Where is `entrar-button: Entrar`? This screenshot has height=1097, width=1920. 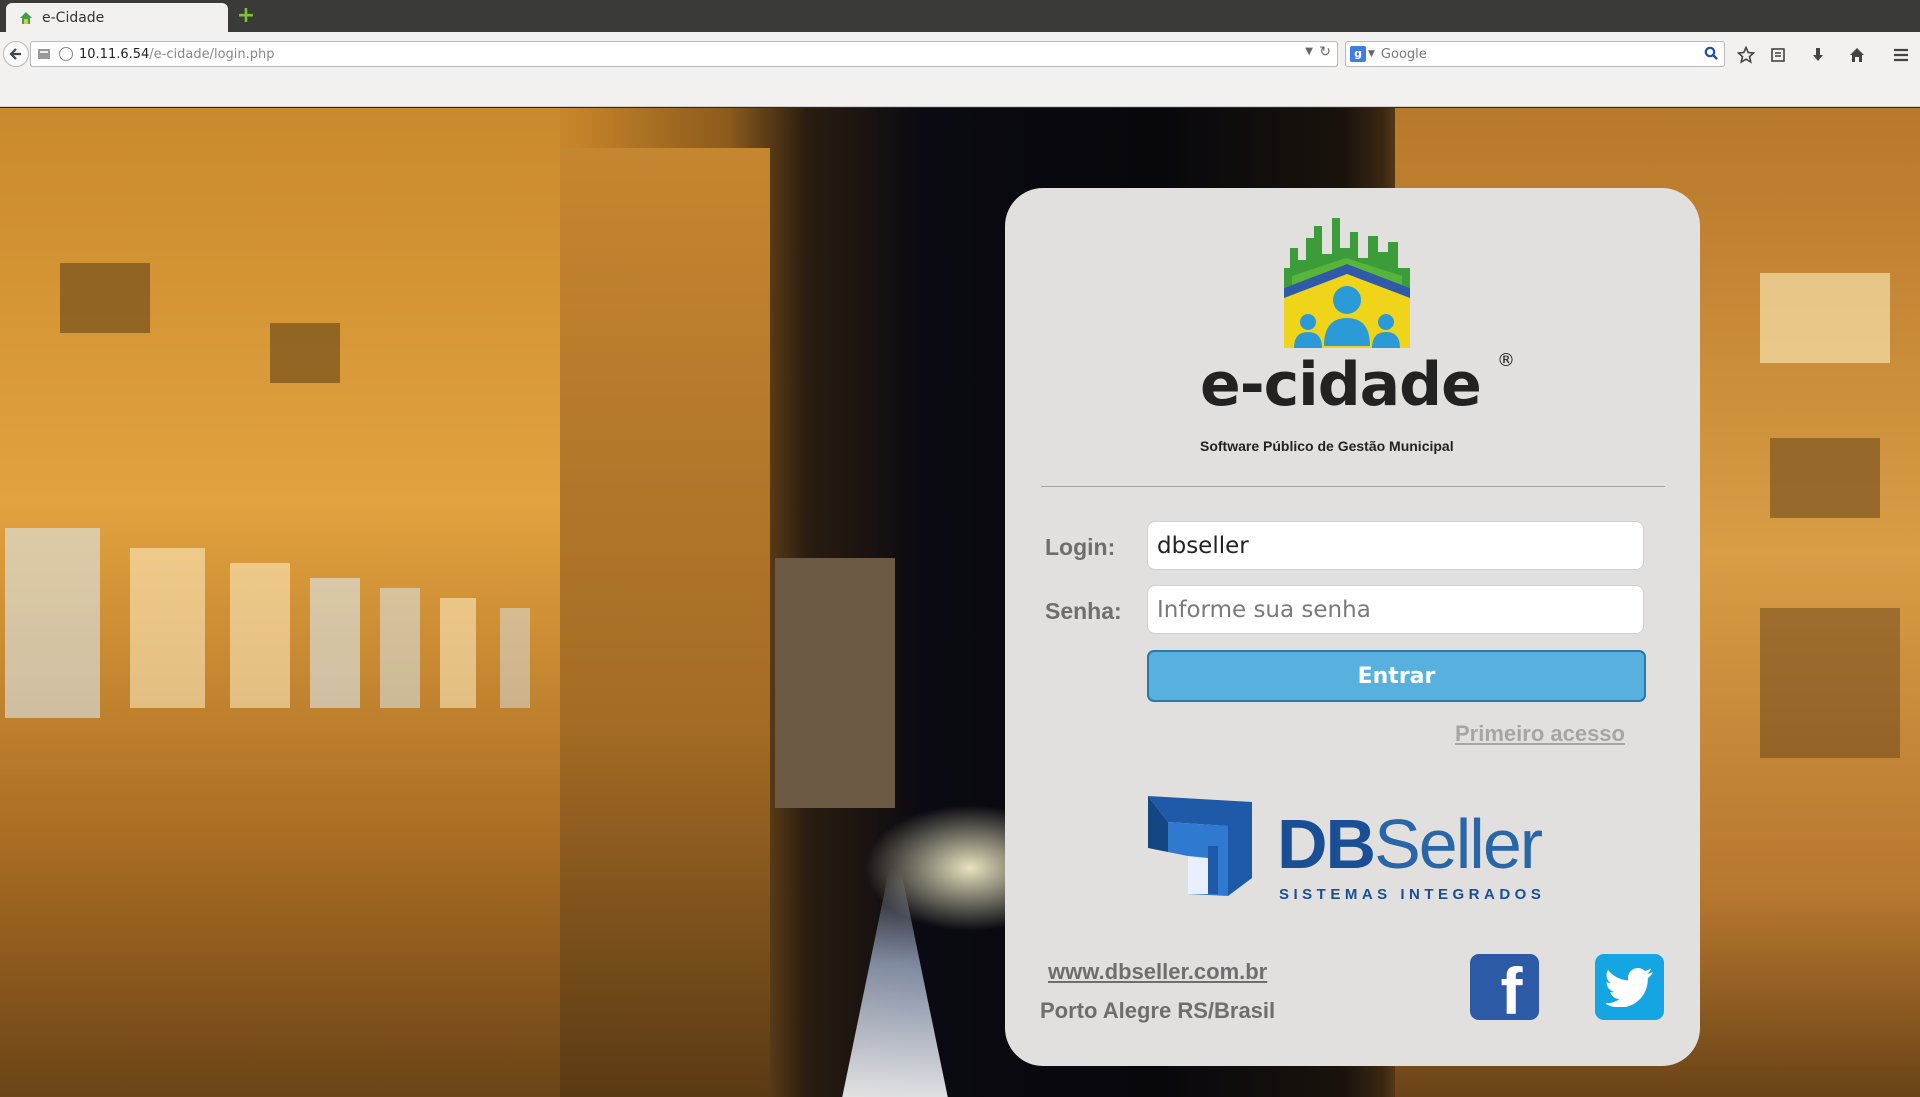
entrar-button: Entrar is located at coordinates (1396, 676).